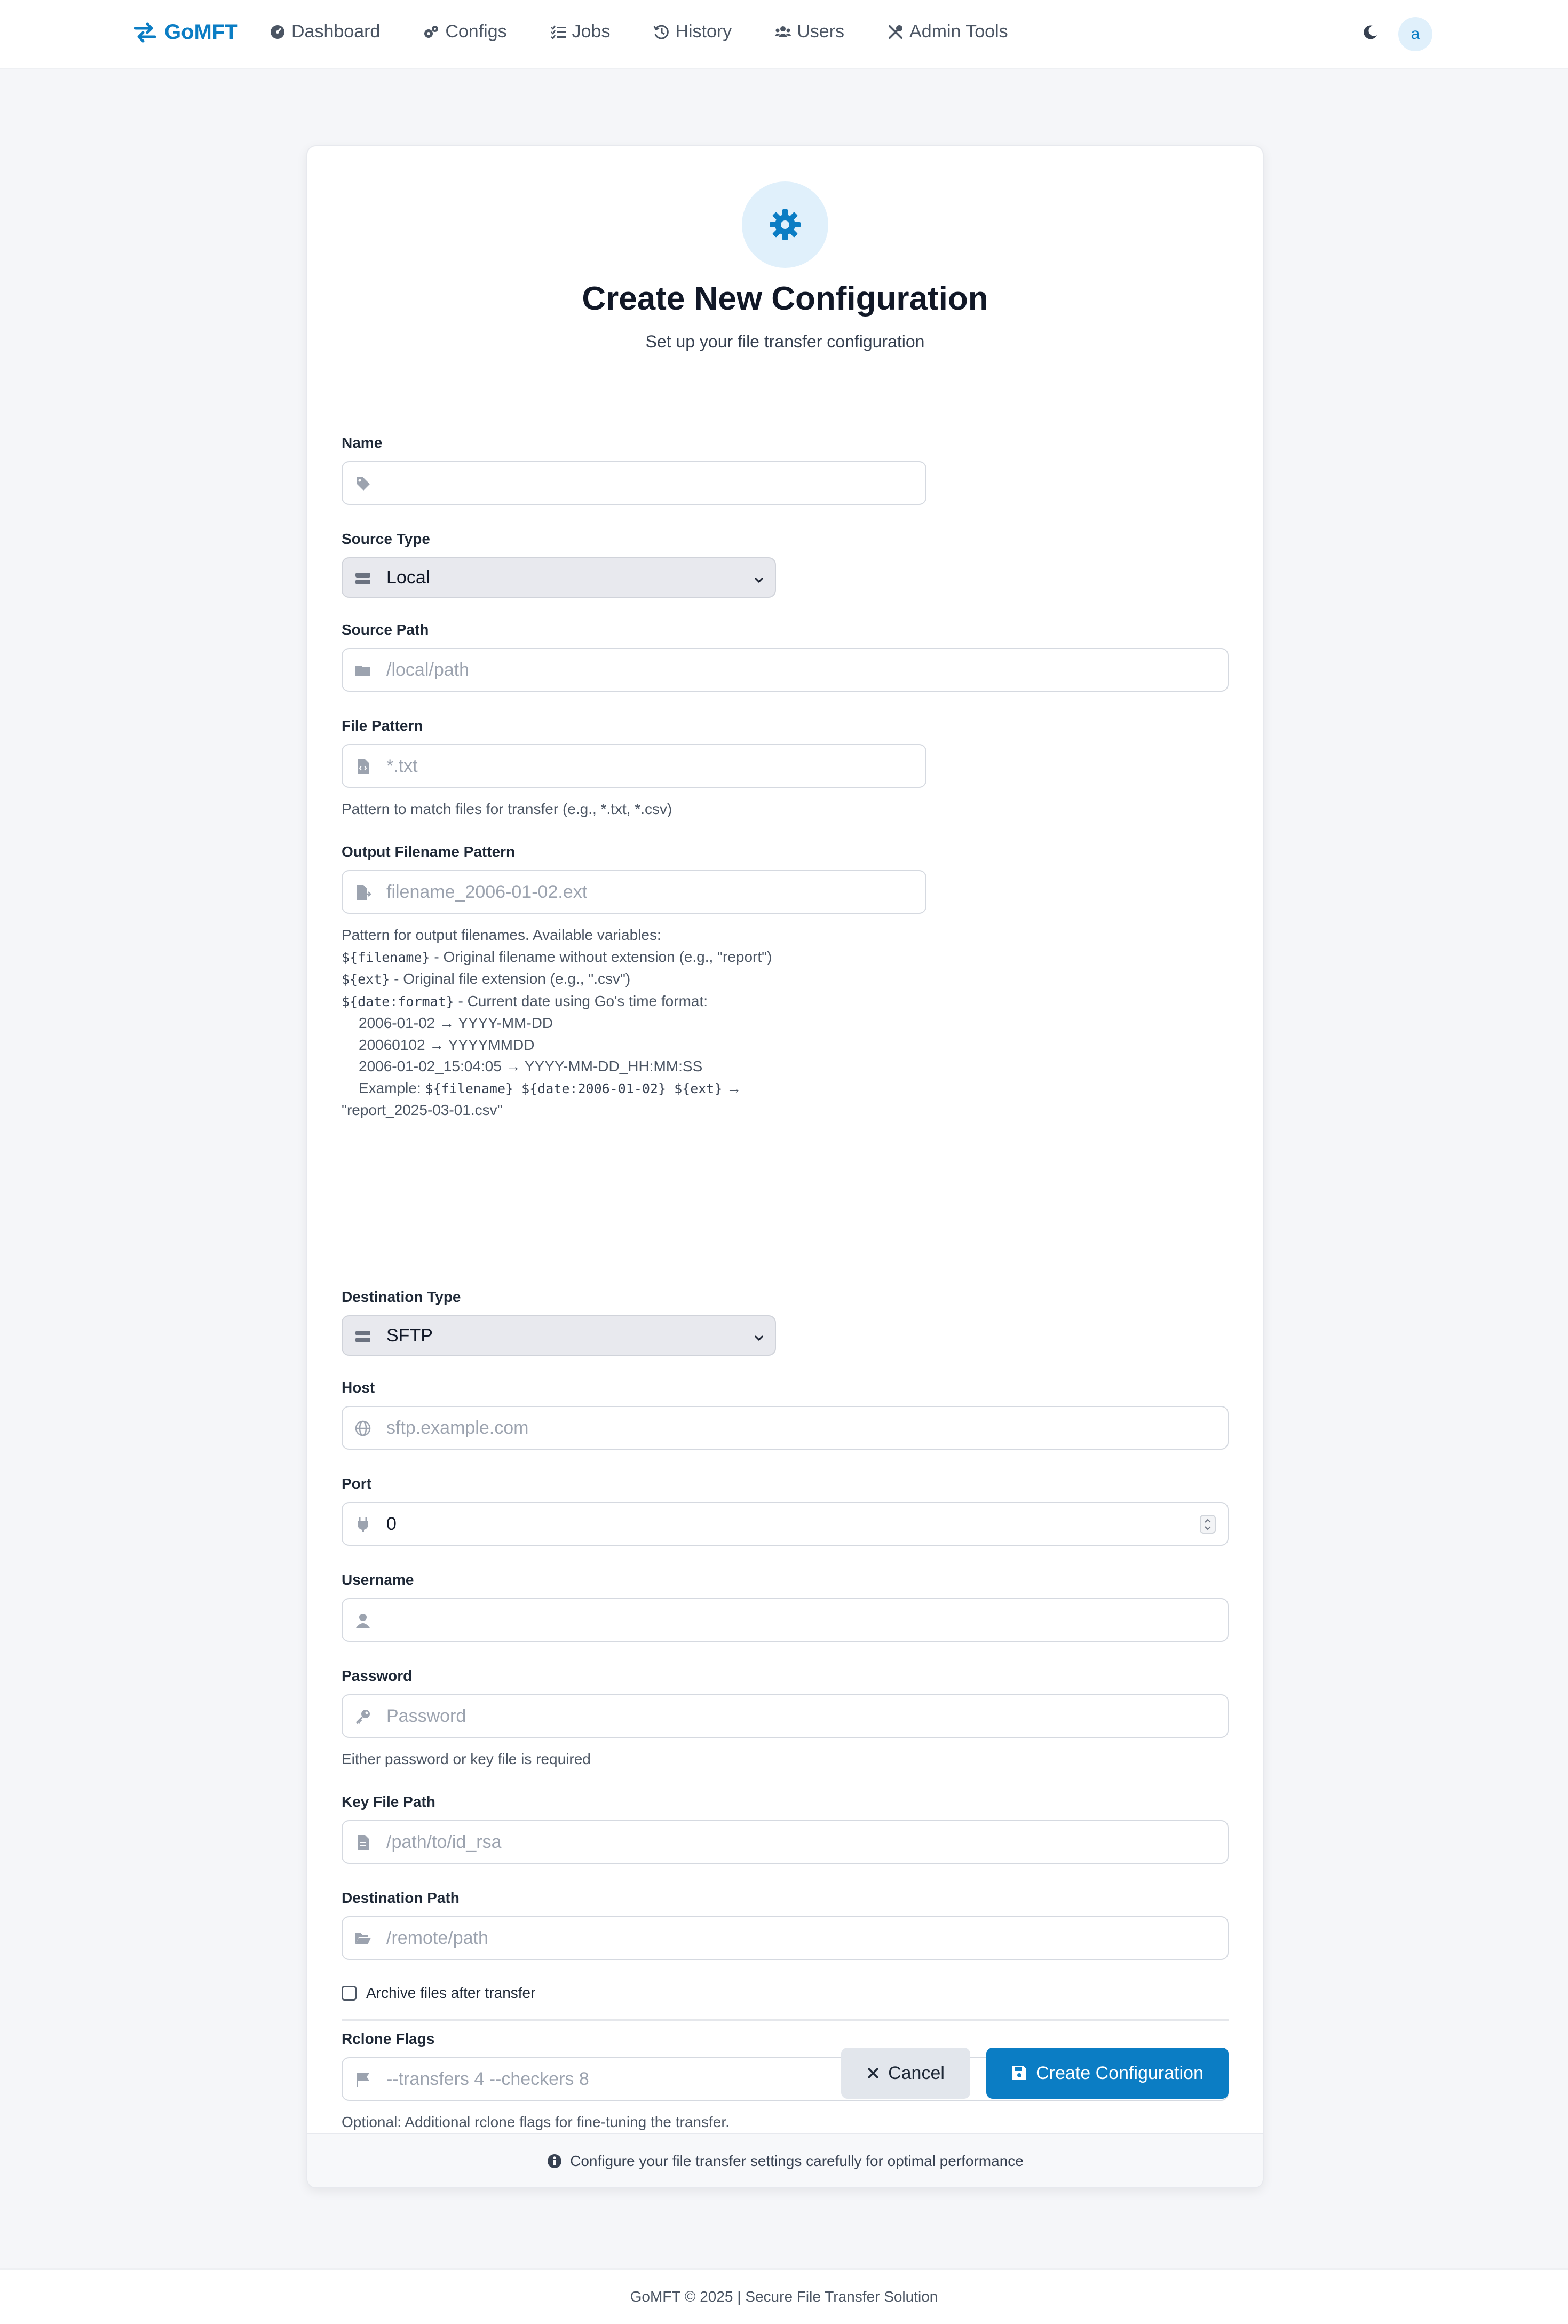 This screenshot has width=1568, height=2324. I want to click on rclone-flags-label: Rclone Flags, so click(388, 2038).